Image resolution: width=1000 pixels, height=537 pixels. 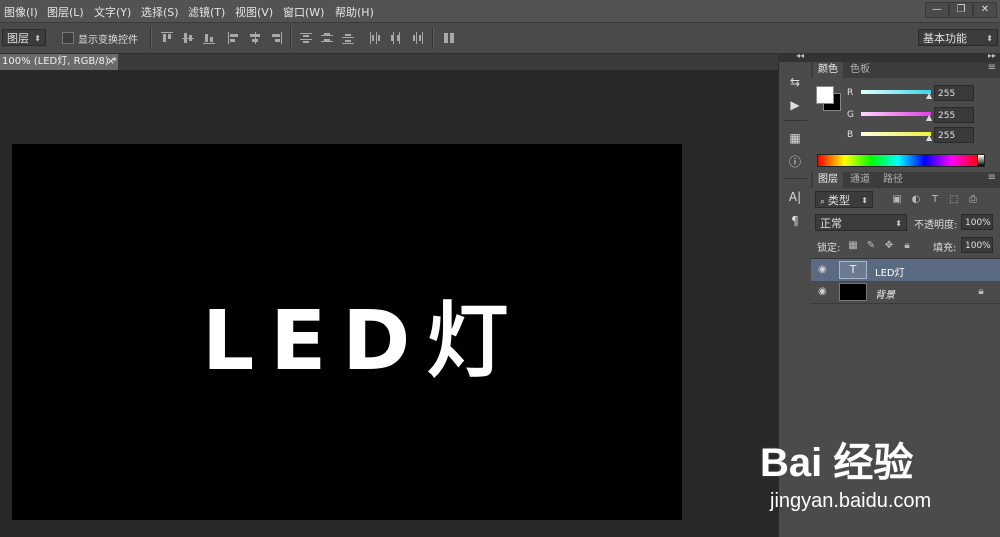 I want to click on menu-layer: 图层(L), so click(x=65, y=12).